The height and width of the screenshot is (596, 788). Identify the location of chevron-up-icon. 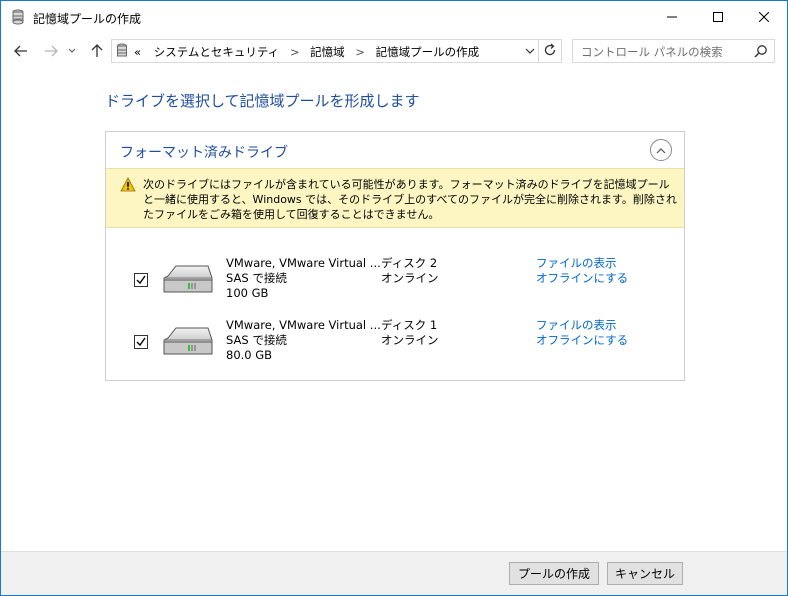
(661, 150).